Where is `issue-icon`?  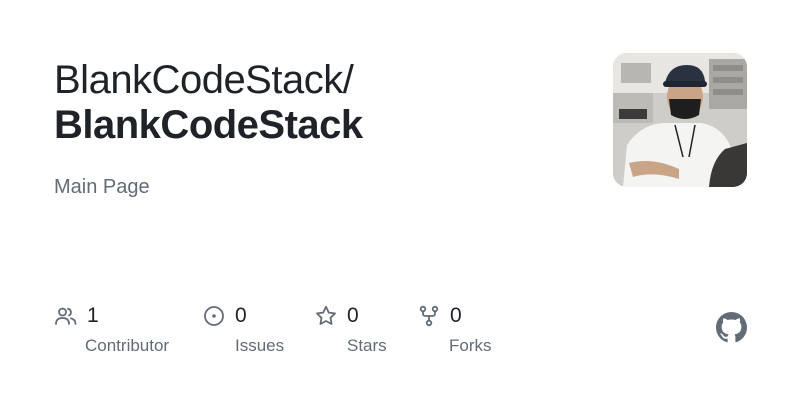 issue-icon is located at coordinates (214, 316).